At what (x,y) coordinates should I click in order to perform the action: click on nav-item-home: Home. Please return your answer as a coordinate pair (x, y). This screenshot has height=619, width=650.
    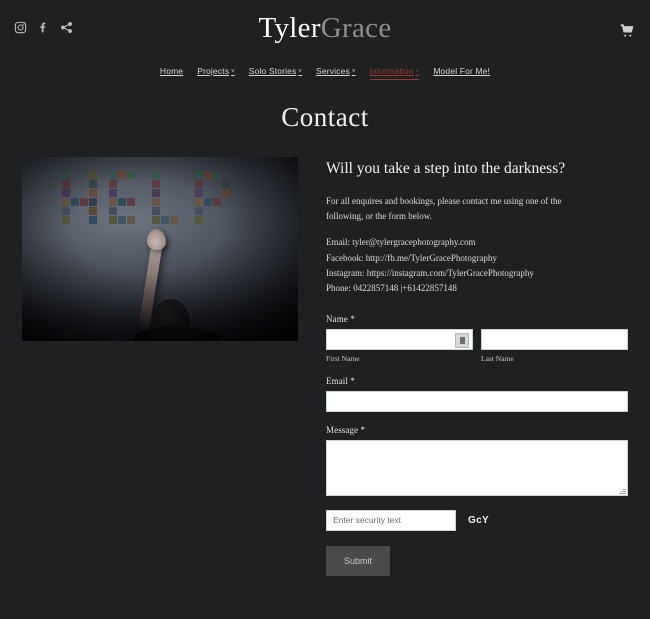
    Looking at the image, I should click on (171, 72).